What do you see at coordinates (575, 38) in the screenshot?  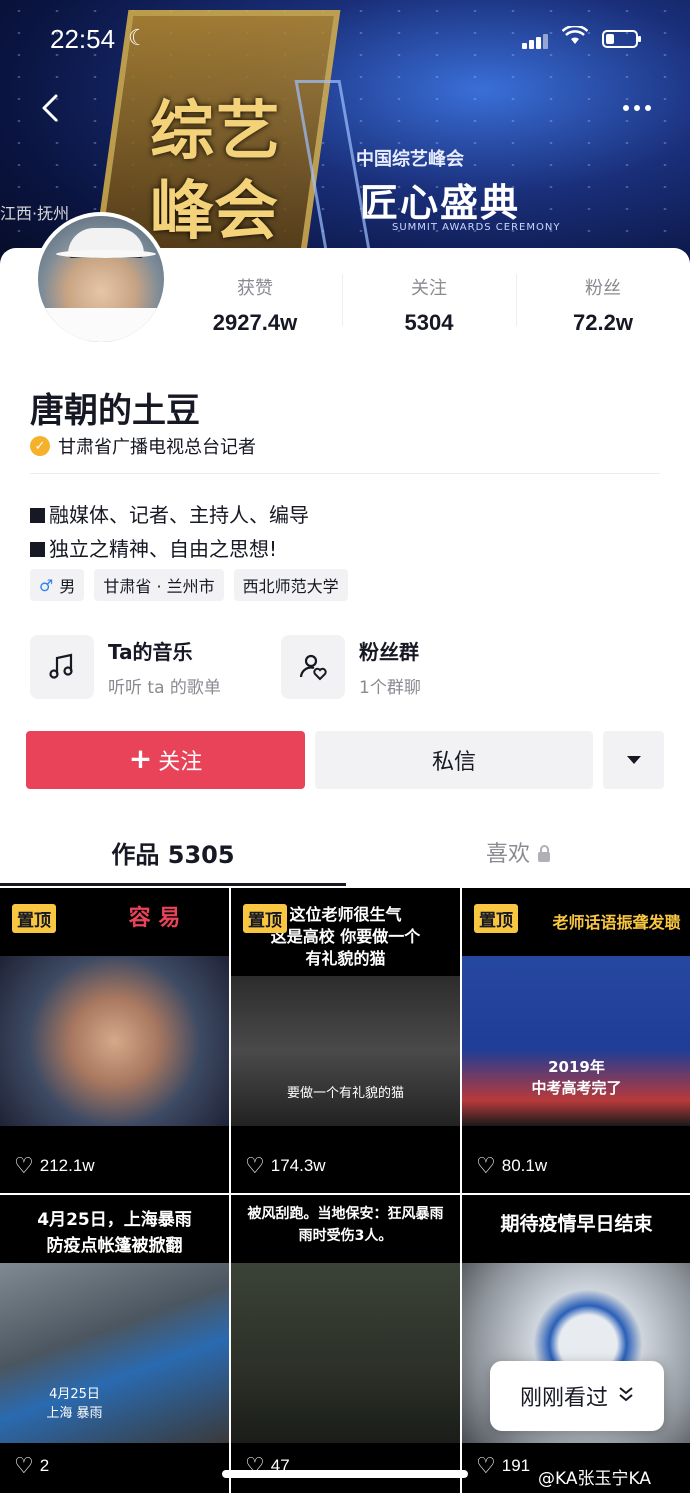 I see `wifi-icon` at bounding box center [575, 38].